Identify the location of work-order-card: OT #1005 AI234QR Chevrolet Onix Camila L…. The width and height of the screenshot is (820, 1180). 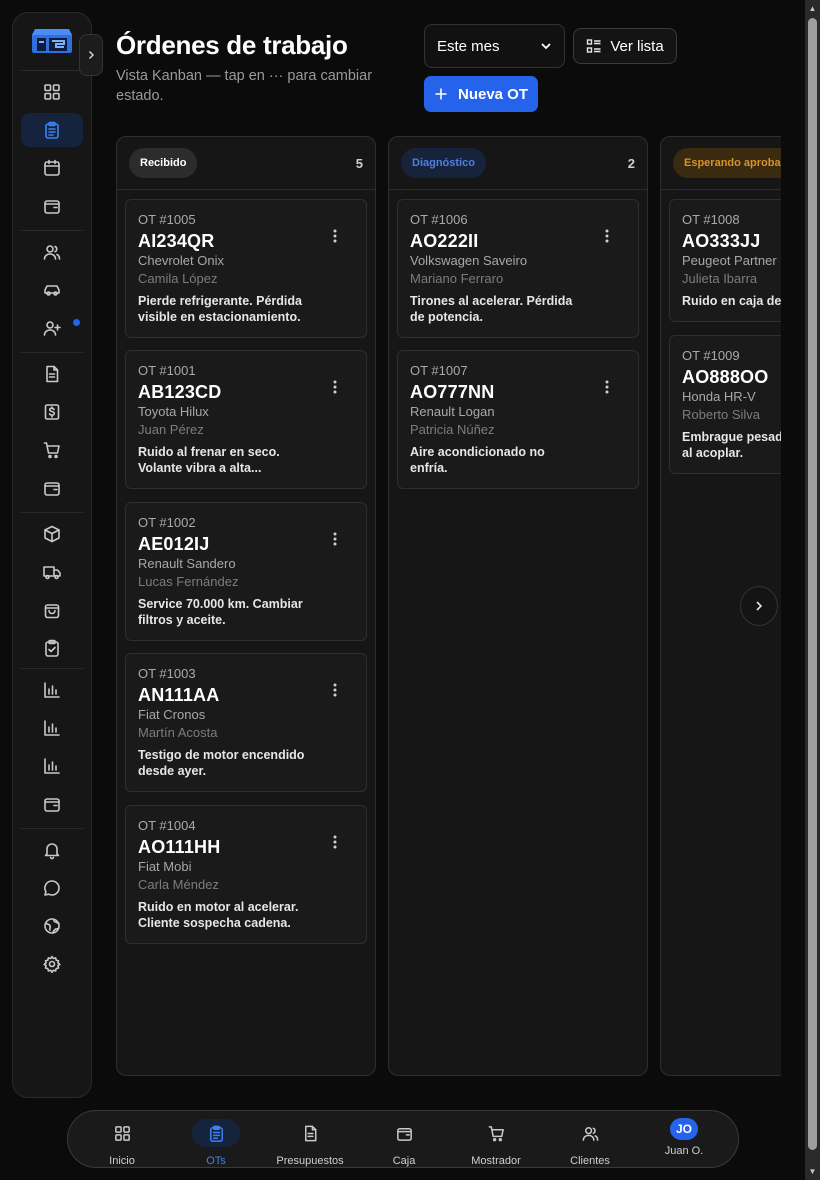
(246, 268).